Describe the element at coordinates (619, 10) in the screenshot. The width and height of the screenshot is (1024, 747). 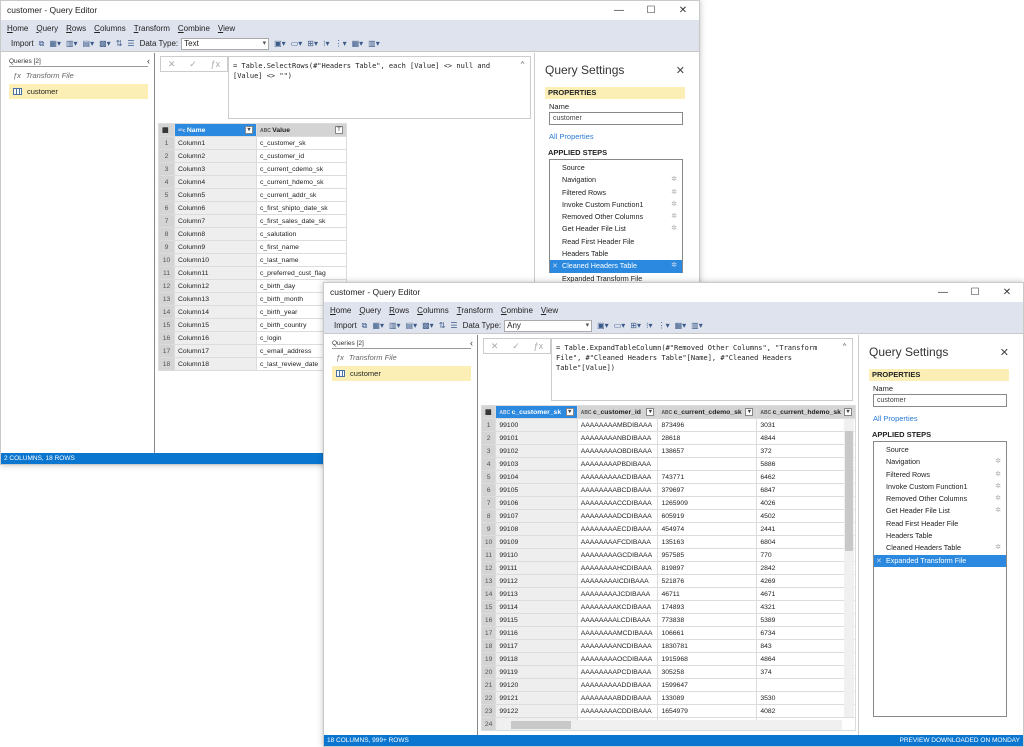
I see `minimize-button: —` at that location.